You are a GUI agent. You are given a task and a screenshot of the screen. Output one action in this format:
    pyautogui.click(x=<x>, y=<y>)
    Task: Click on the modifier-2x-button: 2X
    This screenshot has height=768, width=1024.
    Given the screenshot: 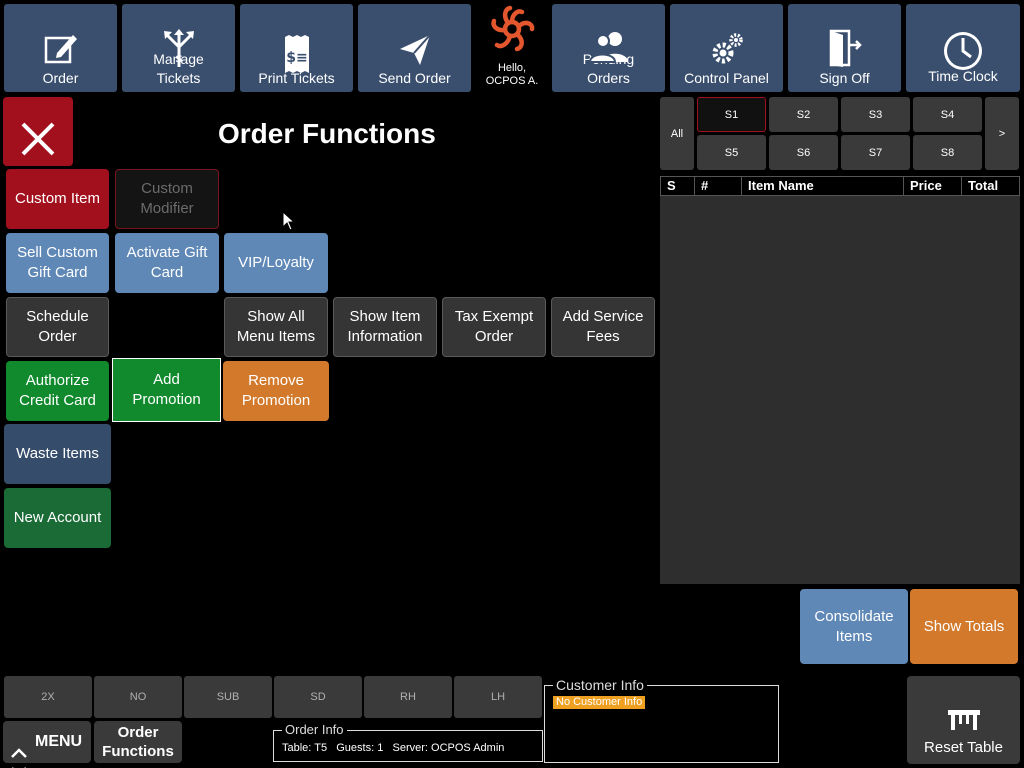 What is the action you would take?
    pyautogui.click(x=48, y=697)
    